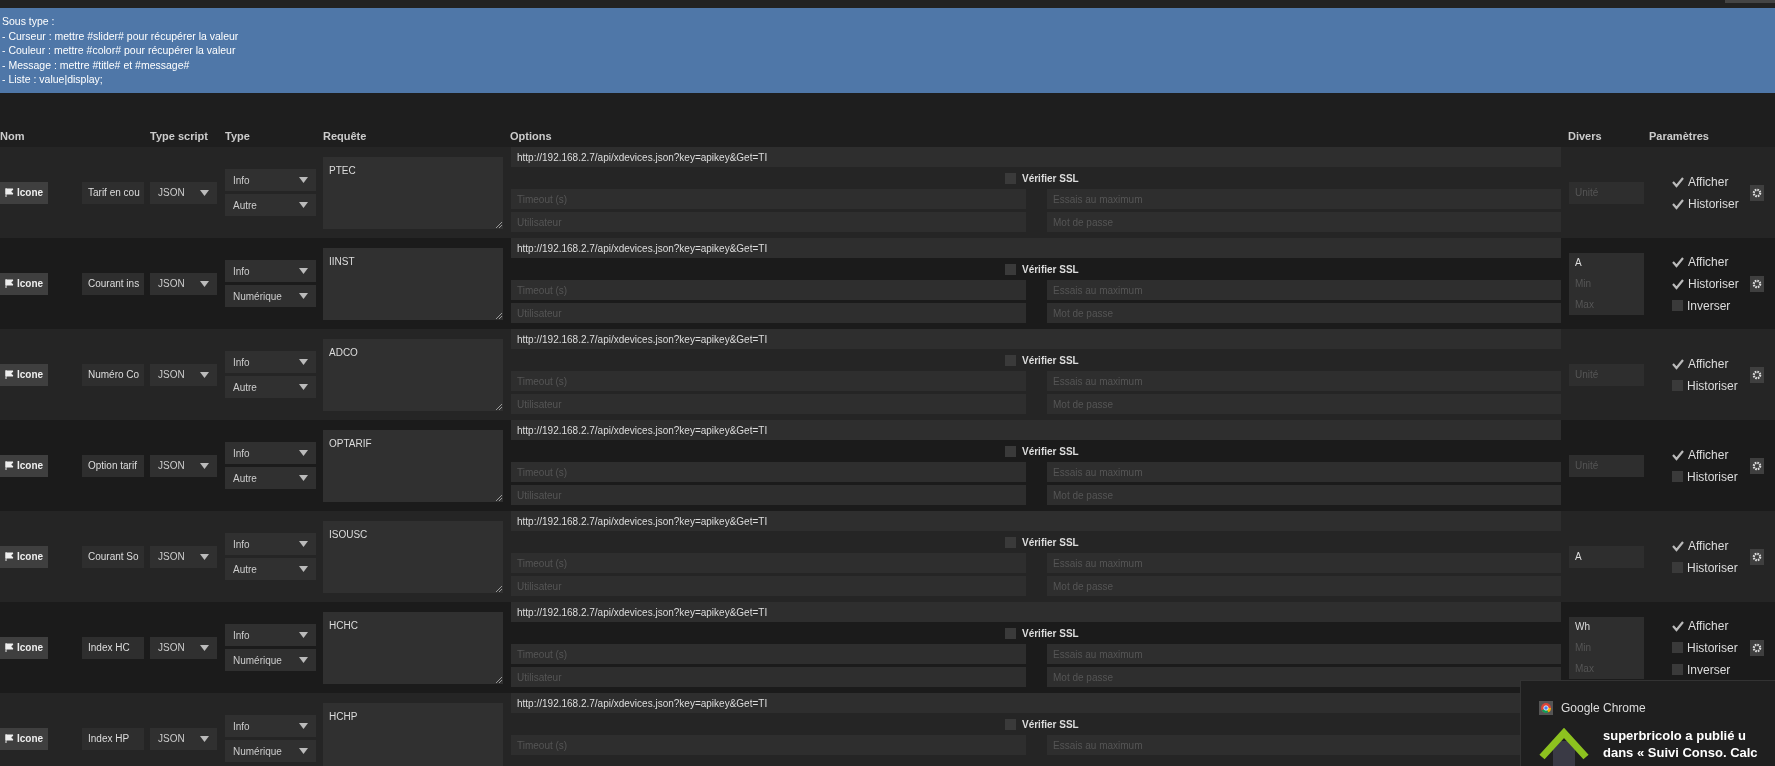  I want to click on request-textarea: IINST, so click(413, 283).